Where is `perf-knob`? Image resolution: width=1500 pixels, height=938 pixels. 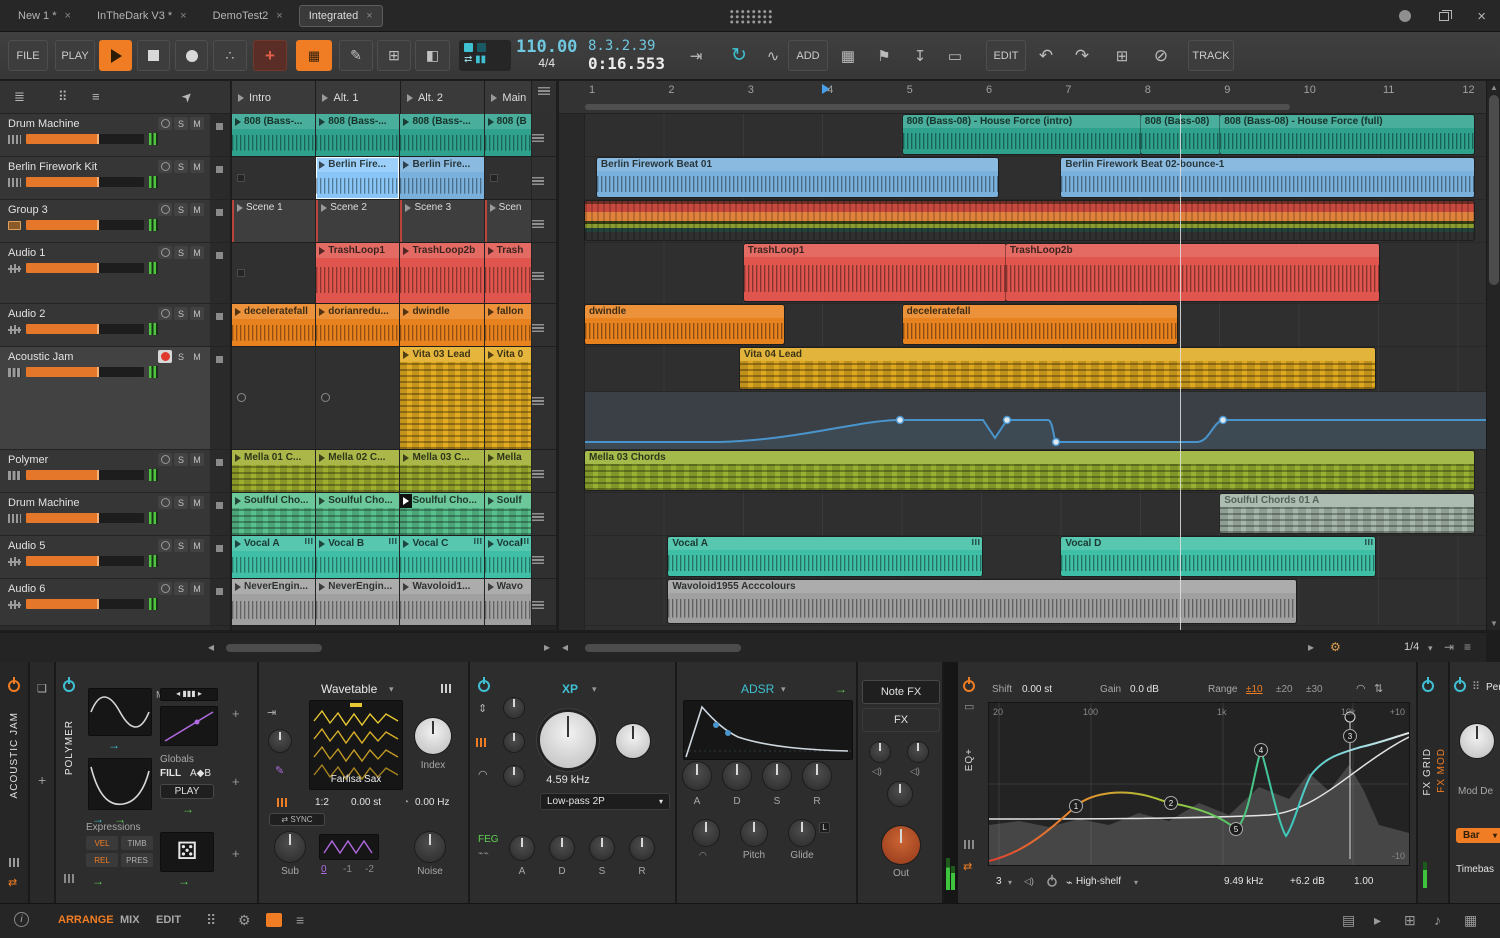 perf-knob is located at coordinates (1477, 741).